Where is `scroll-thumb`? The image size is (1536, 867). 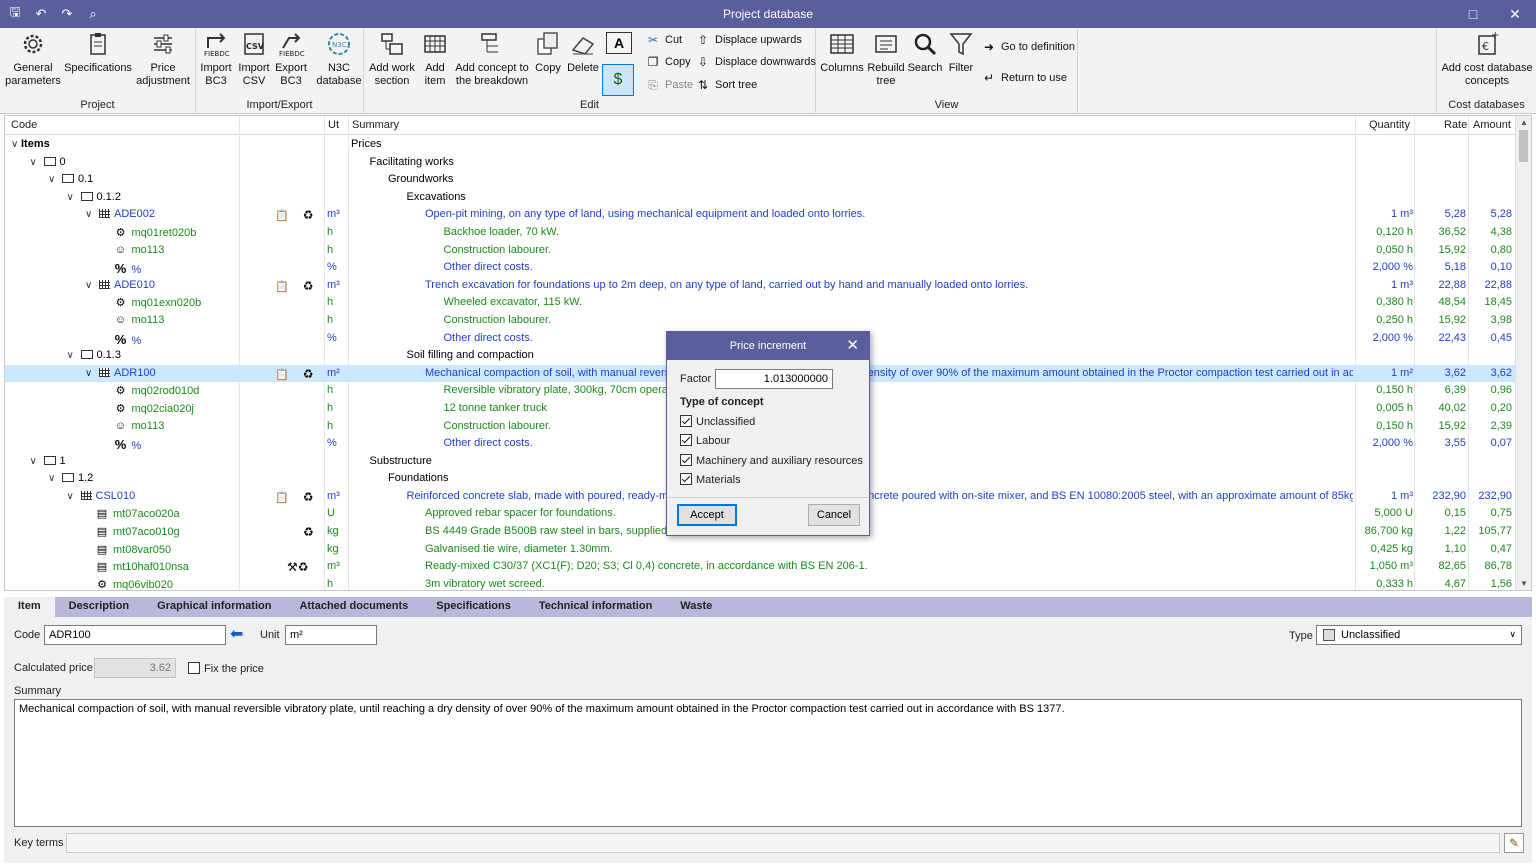 scroll-thumb is located at coordinates (1523, 146).